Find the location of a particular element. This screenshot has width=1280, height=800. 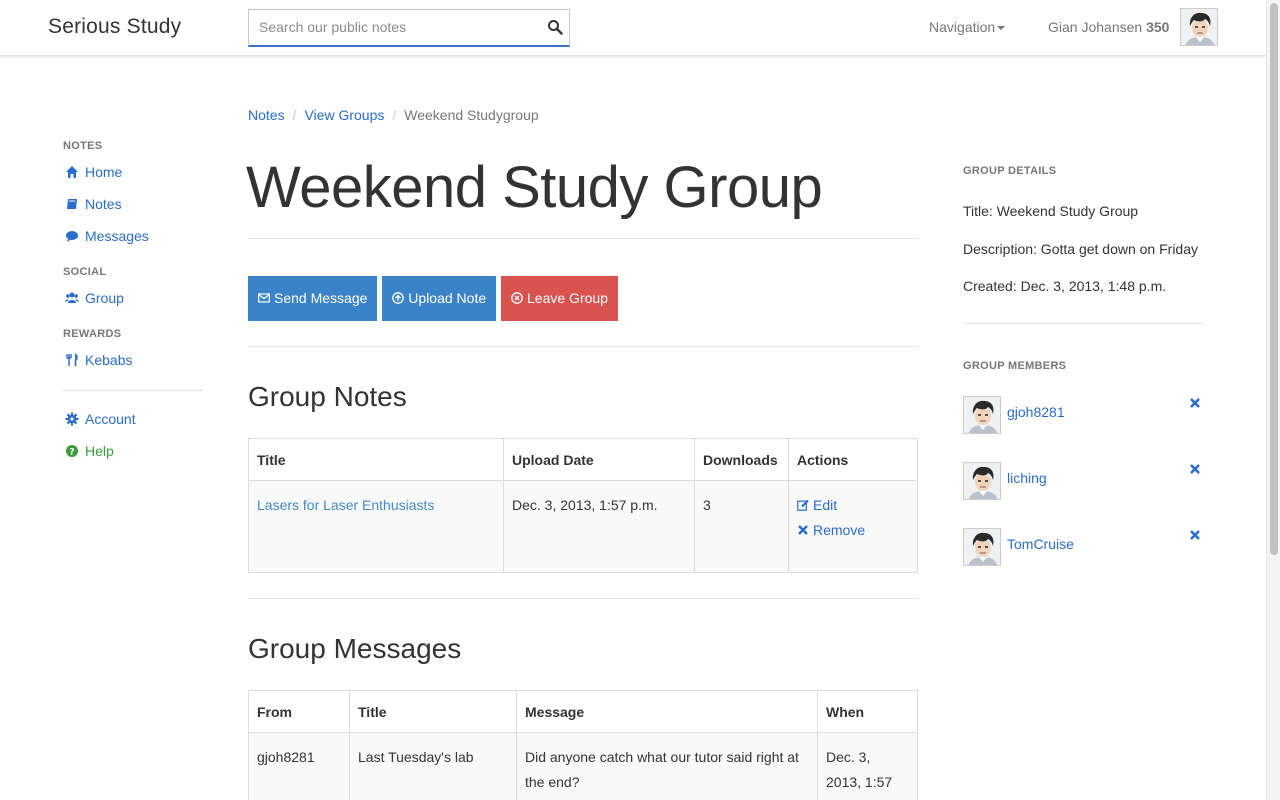

sidebar-item-kebabs: Kebabs is located at coordinates (133, 366).